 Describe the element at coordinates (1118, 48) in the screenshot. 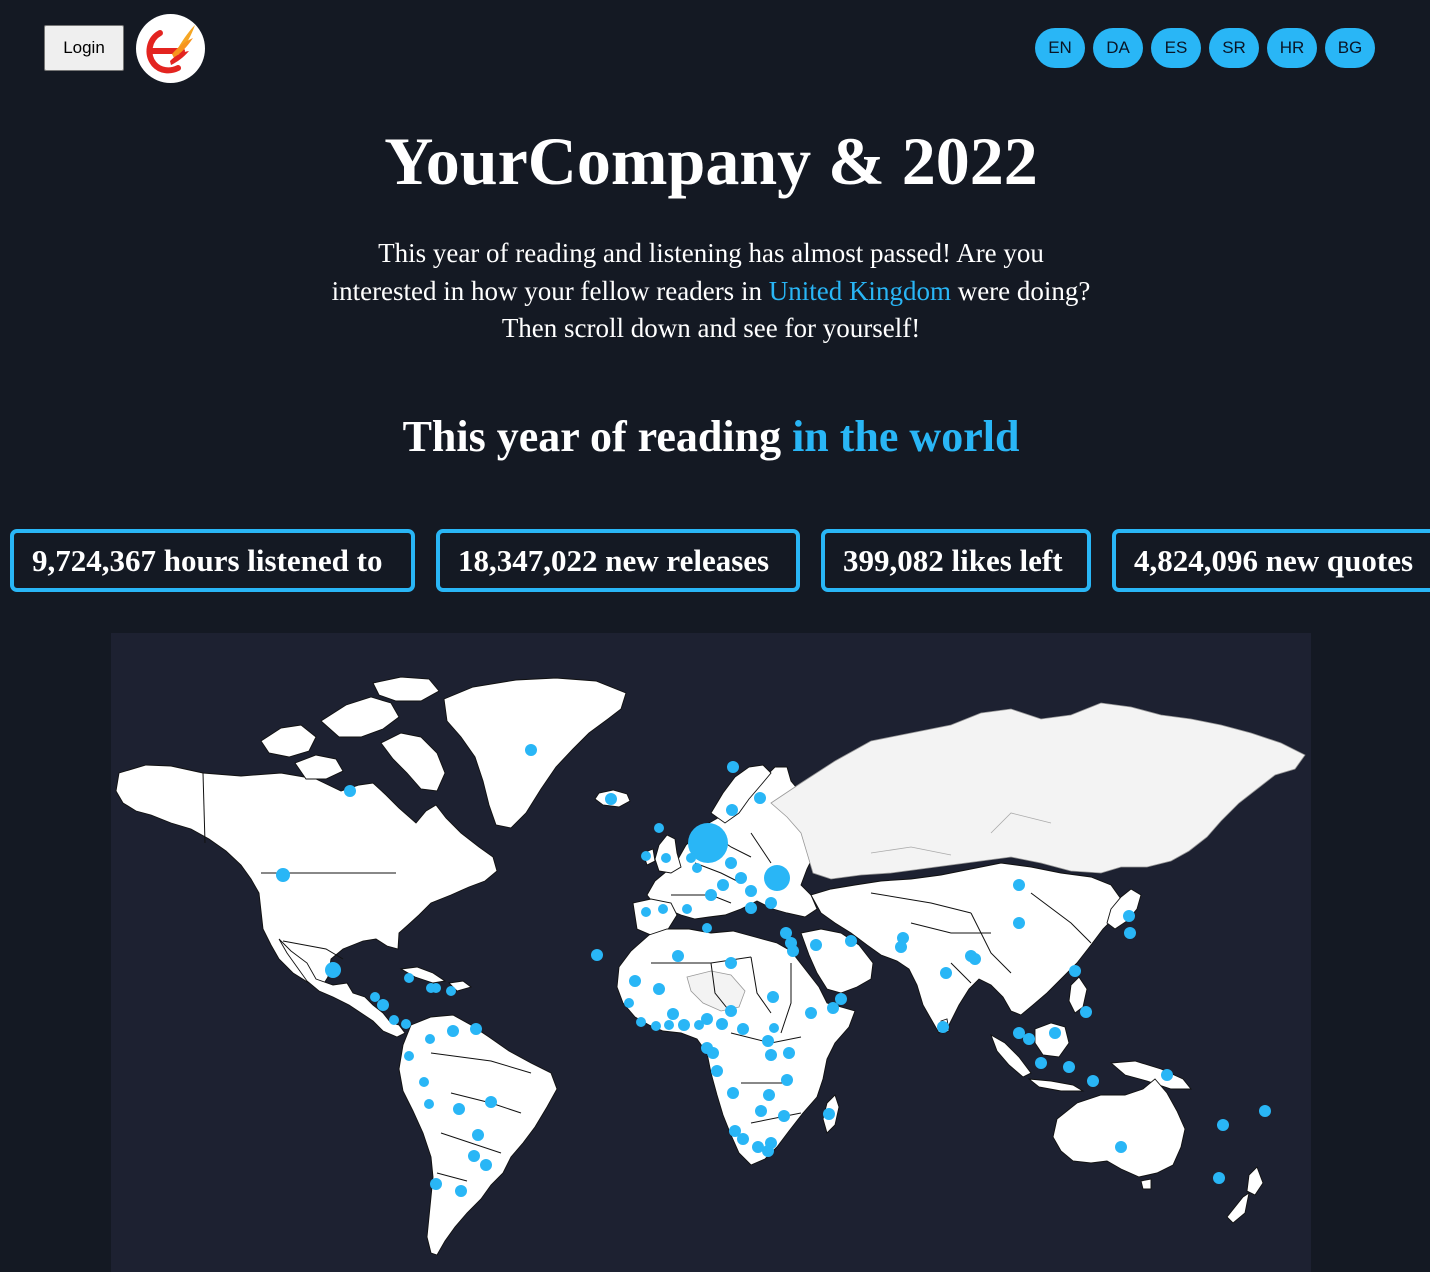

I see `lang-button-da: DA` at that location.